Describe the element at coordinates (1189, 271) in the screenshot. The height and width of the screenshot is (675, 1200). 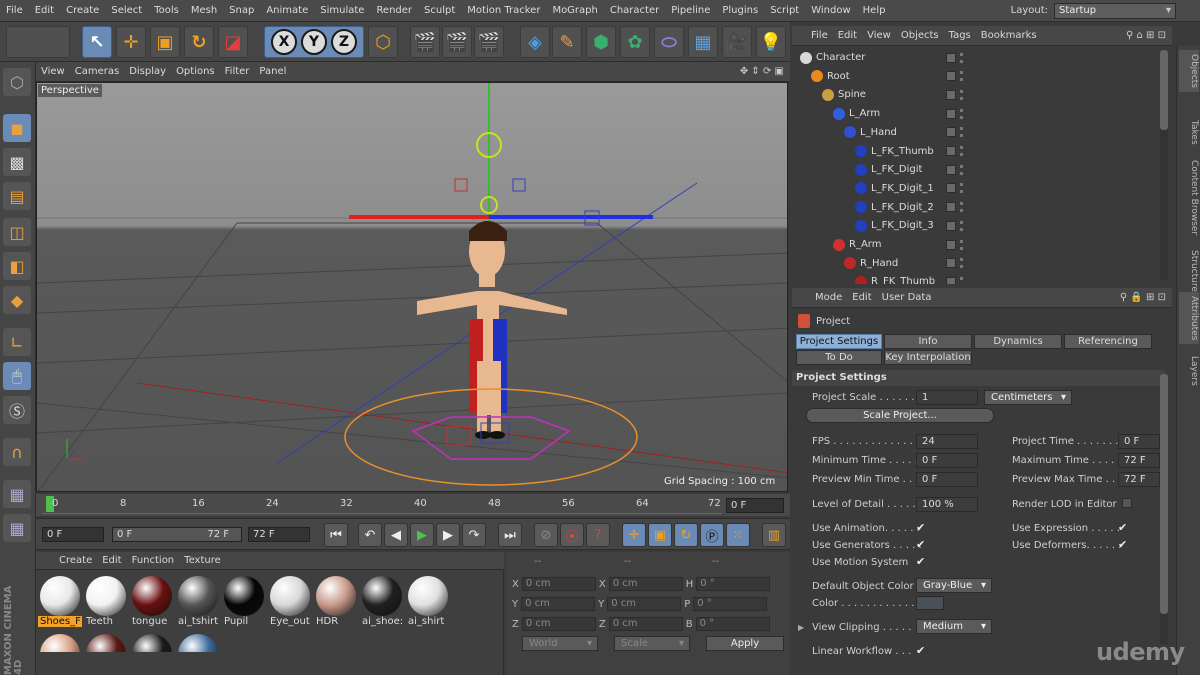
I see `side-tab-structure: Structure` at that location.